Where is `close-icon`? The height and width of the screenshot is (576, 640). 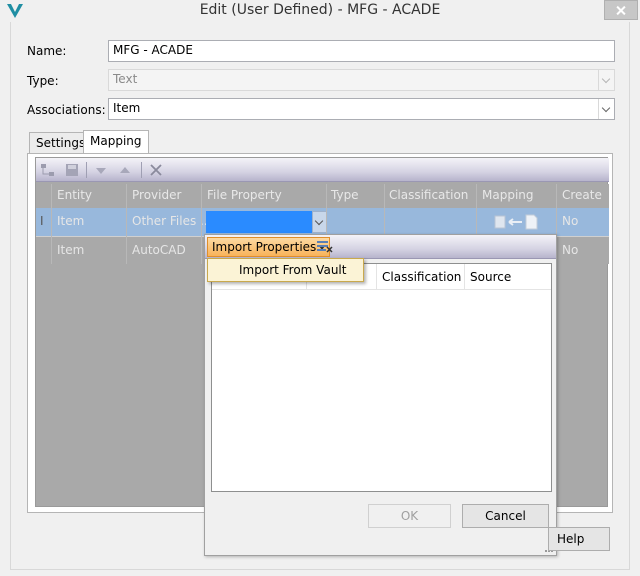
close-icon is located at coordinates (621, 10).